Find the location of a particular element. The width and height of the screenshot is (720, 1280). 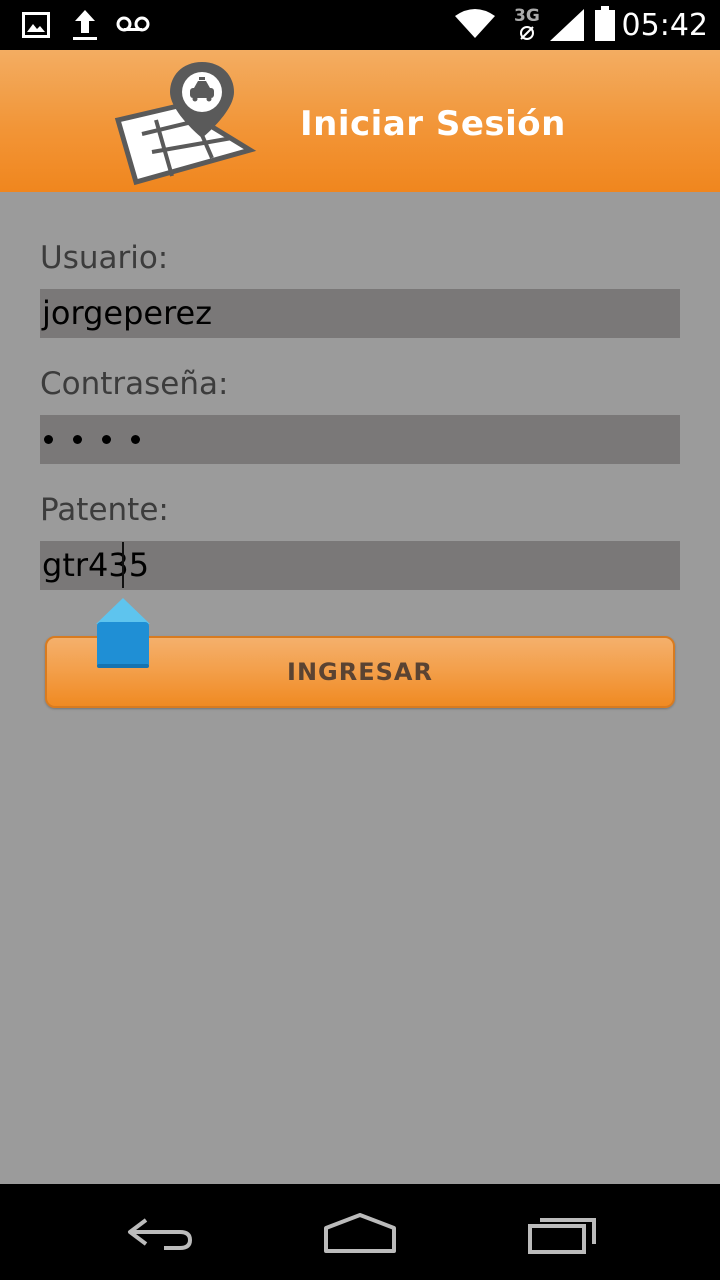

text-selection-handle is located at coordinates (123, 634).